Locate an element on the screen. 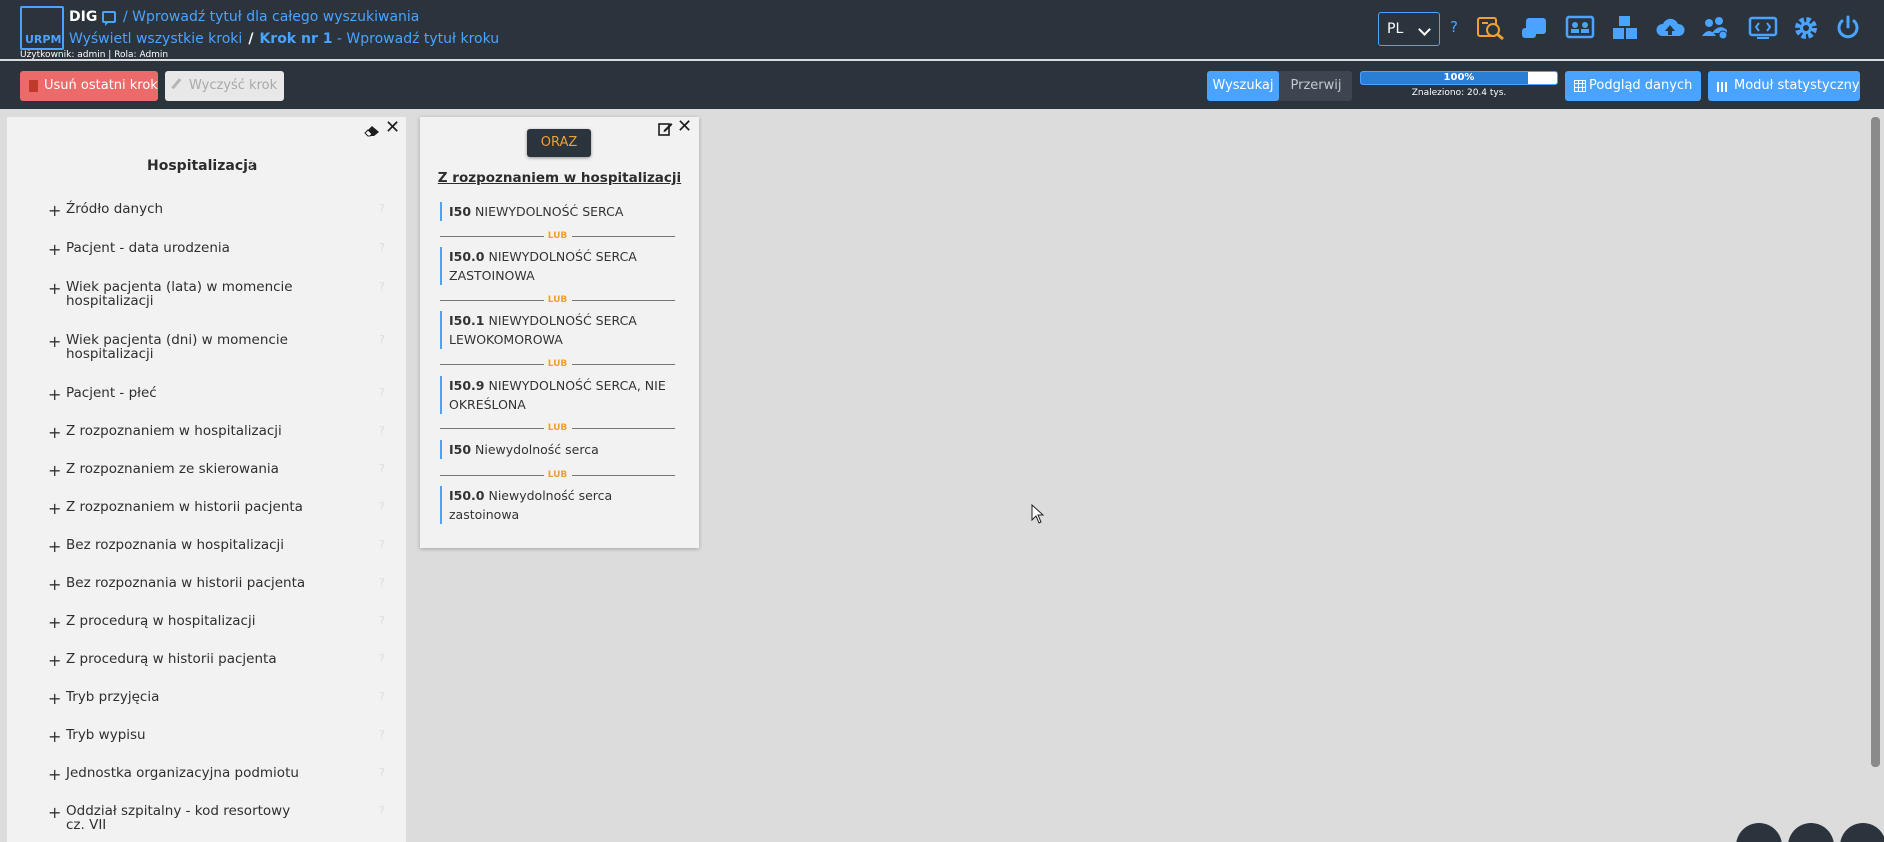 The image size is (1884, 842). filter-item: + Bez rozpoznania w hospitalizacji? is located at coordinates (216, 546).